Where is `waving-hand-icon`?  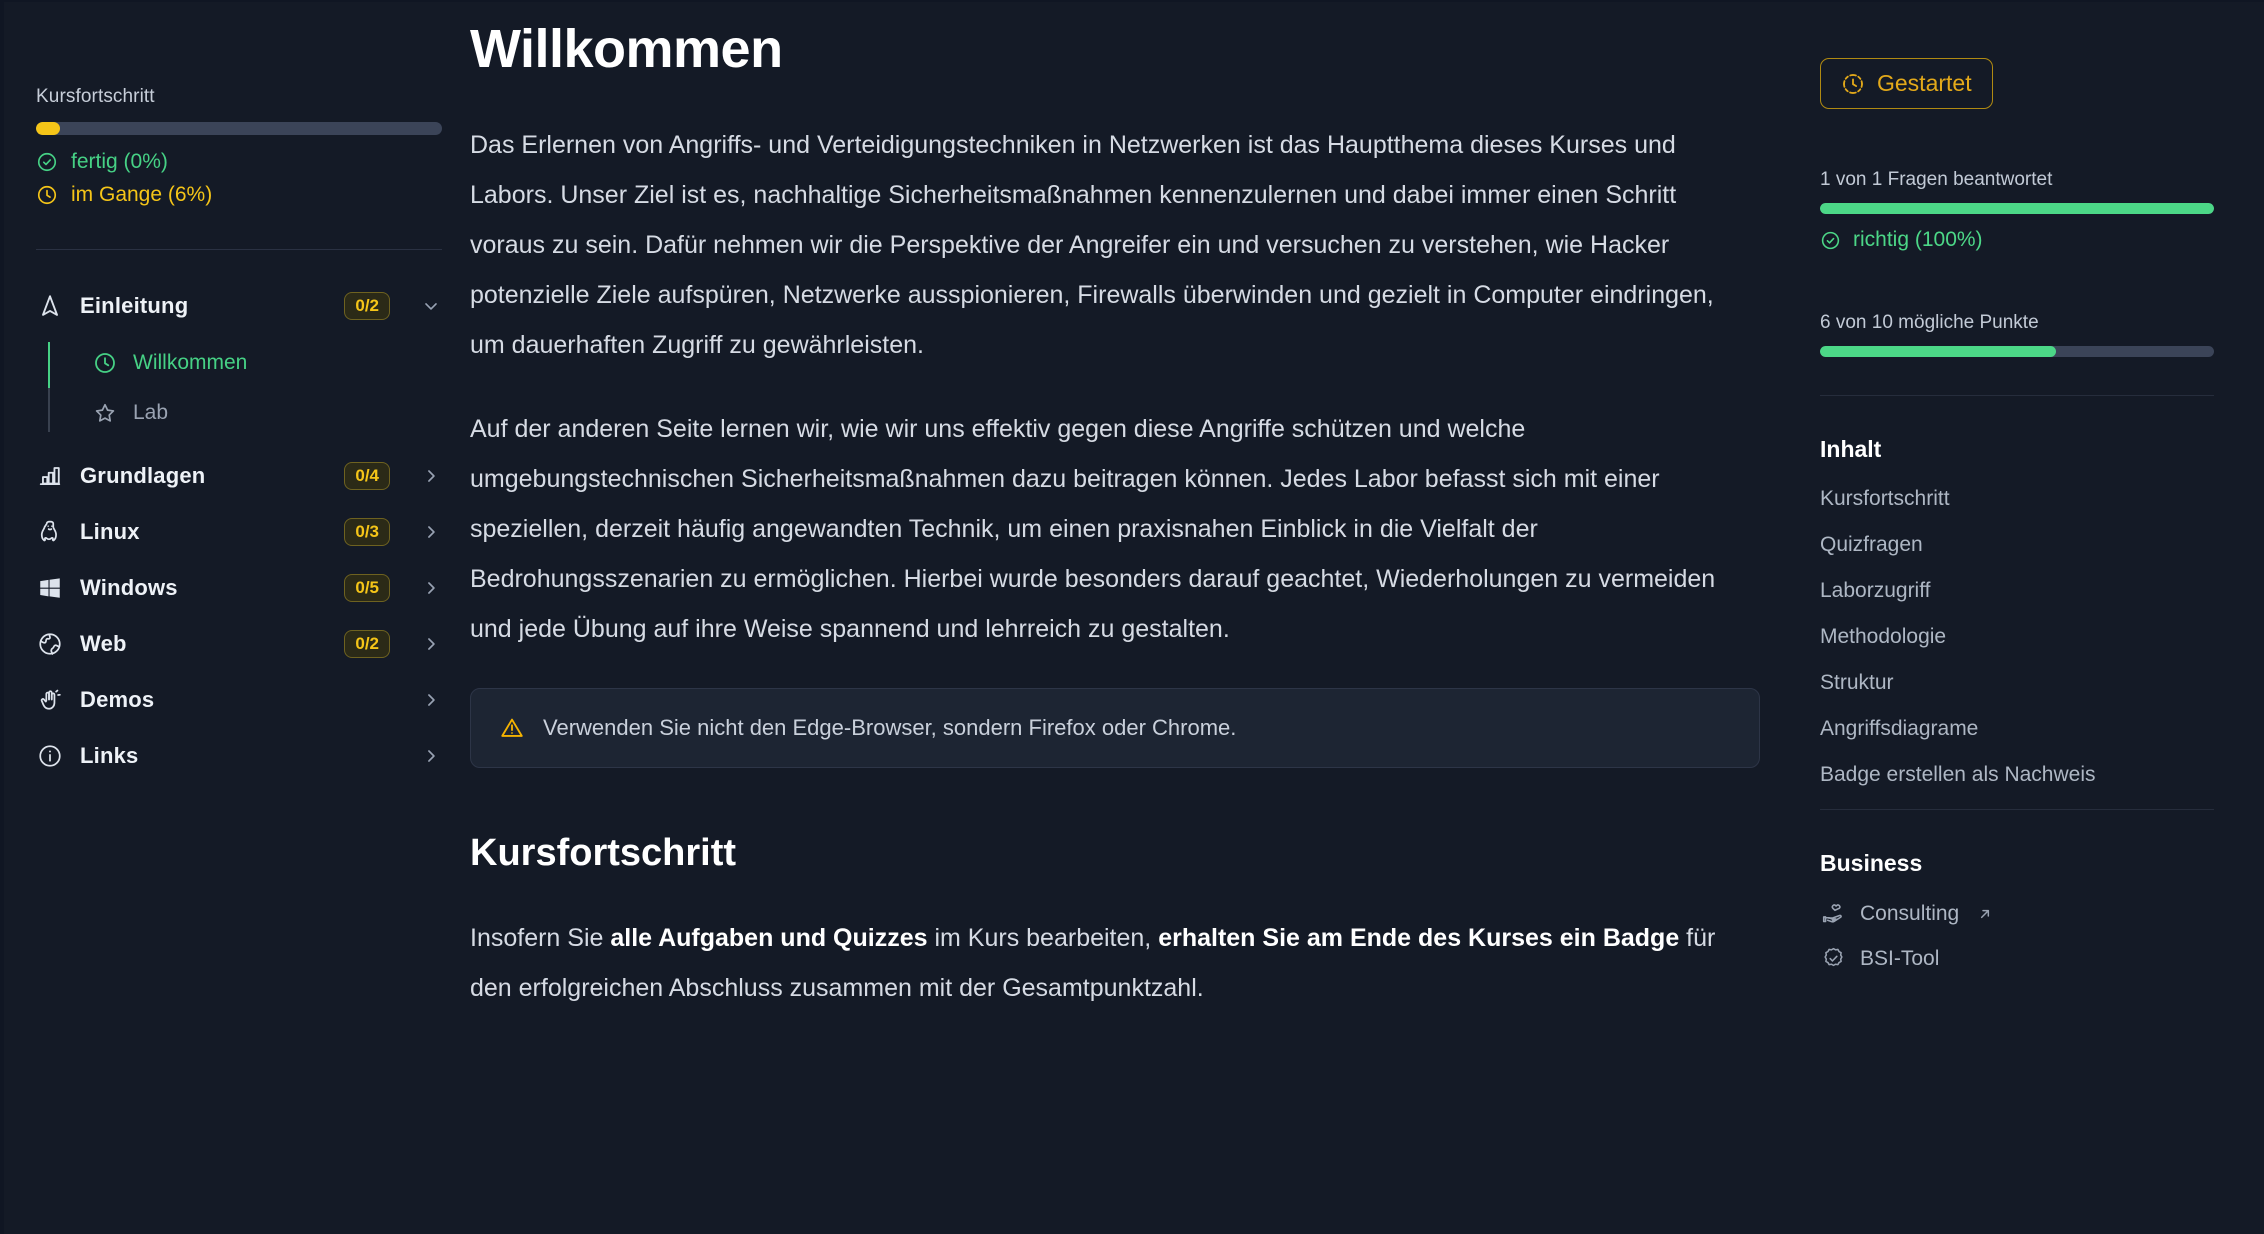
waving-hand-icon is located at coordinates (50, 700).